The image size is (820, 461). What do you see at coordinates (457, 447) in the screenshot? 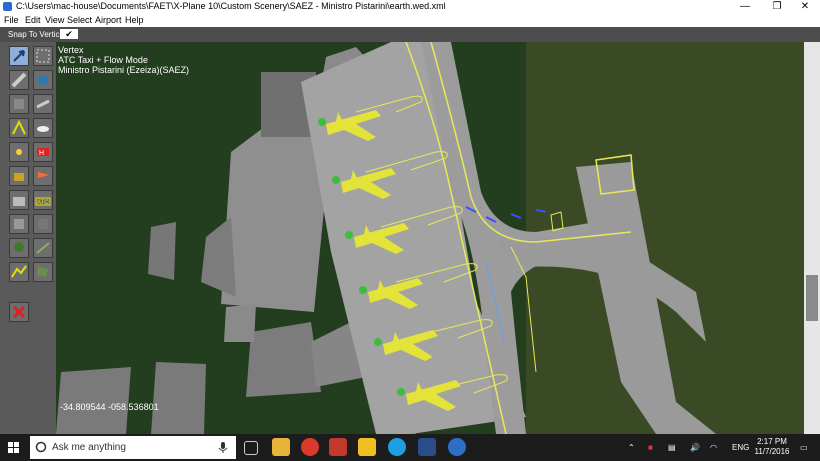
I see `browser-icon` at bounding box center [457, 447].